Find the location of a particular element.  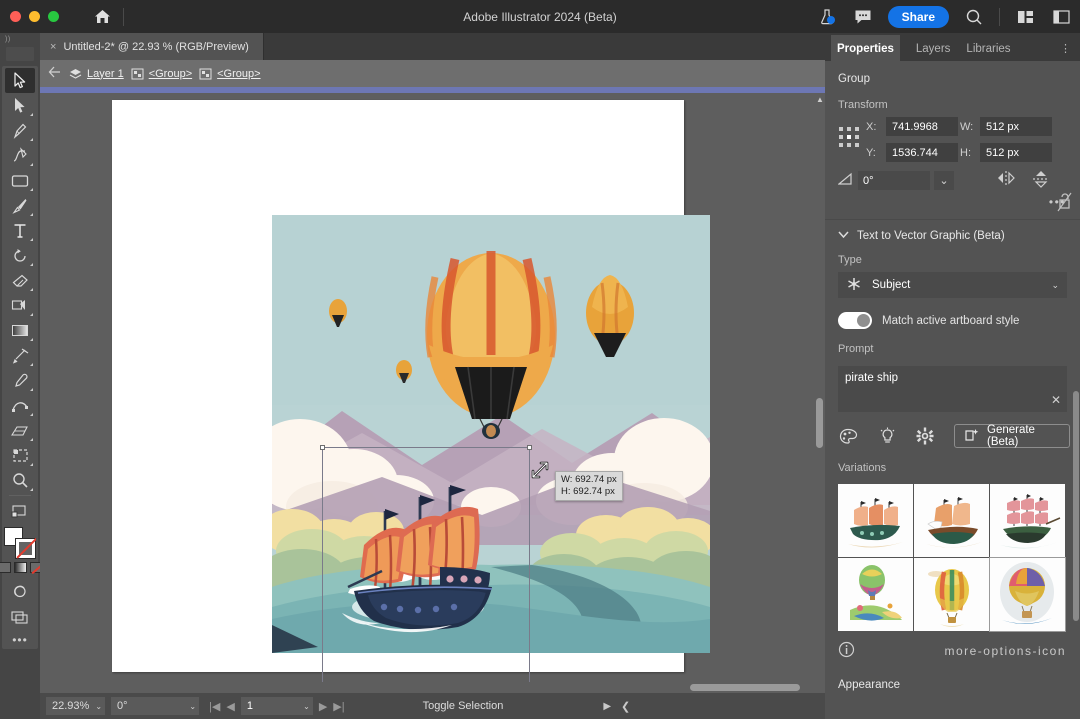

window-controls is located at coordinates (29, 16).